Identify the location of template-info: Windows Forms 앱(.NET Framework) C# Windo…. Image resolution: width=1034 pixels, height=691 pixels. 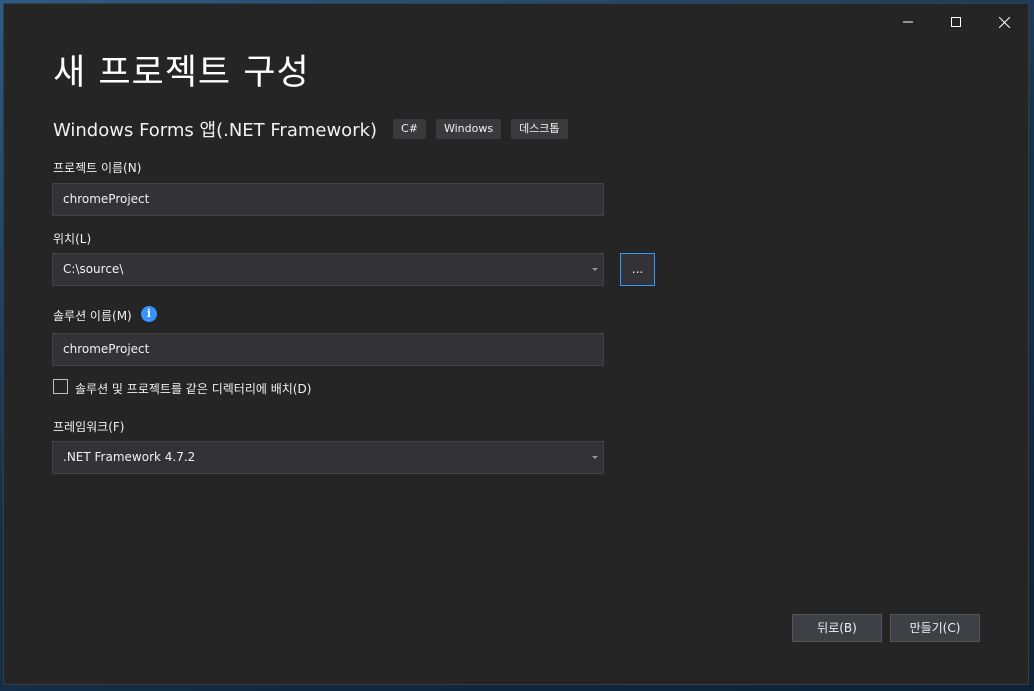
(315, 129).